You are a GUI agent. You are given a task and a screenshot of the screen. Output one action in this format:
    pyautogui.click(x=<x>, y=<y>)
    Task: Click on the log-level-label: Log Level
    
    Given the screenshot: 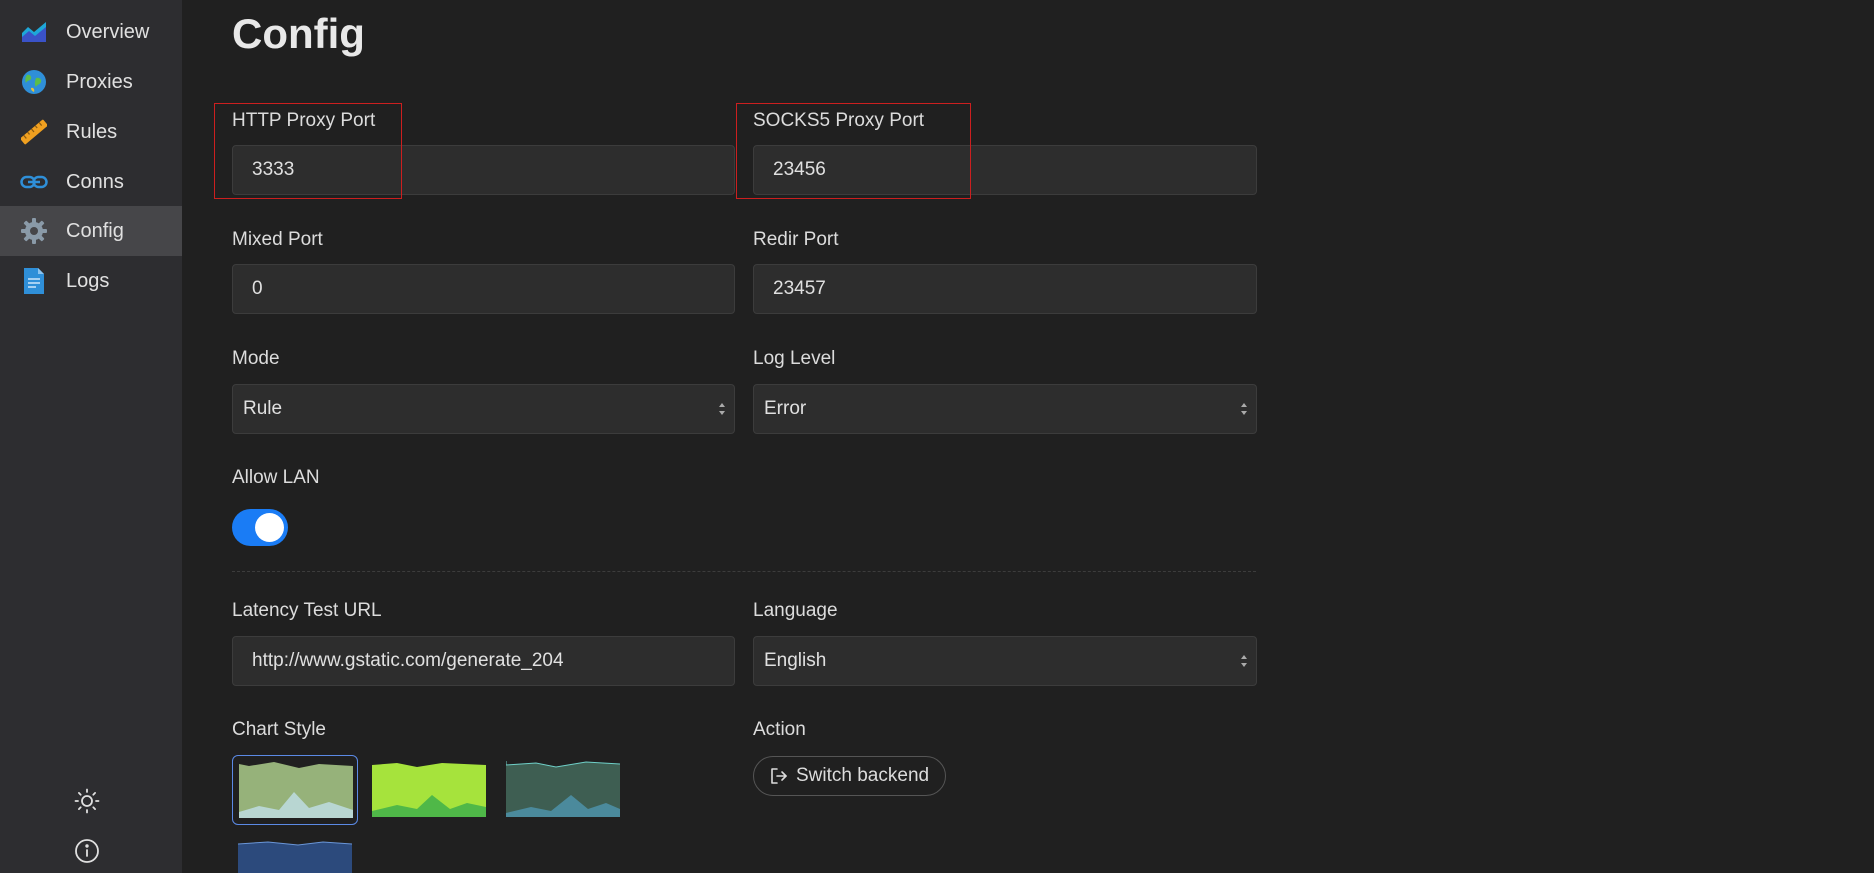 What is the action you would take?
    pyautogui.click(x=794, y=358)
    